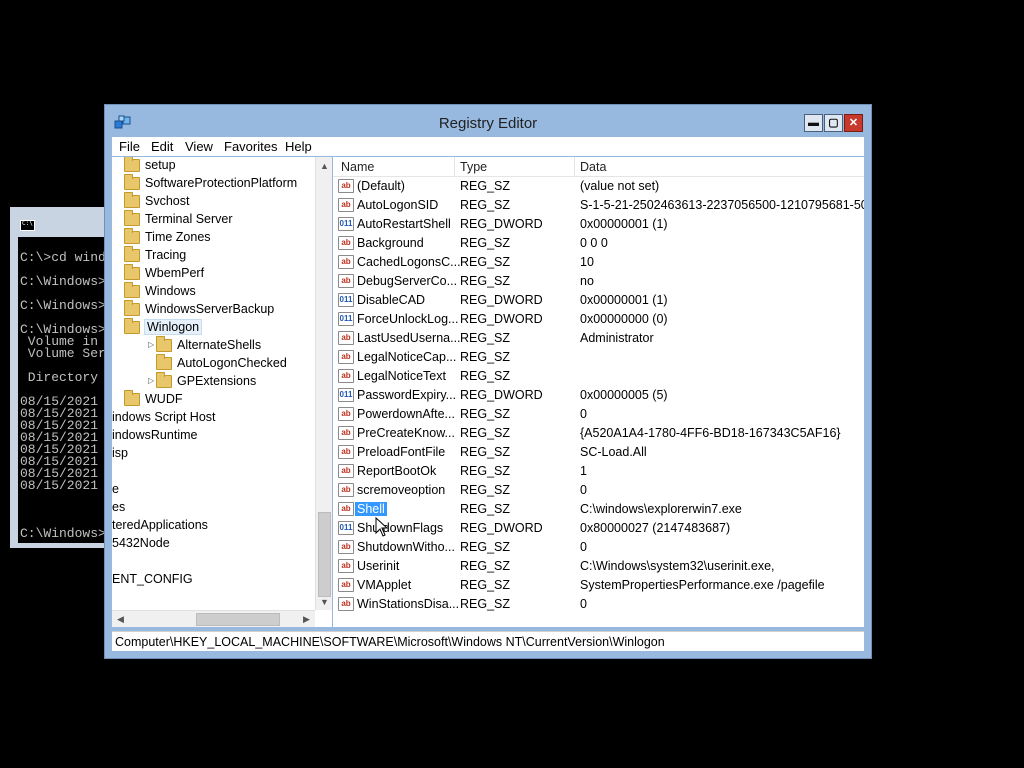 The width and height of the screenshot is (1024, 768). I want to click on scroll-up-arrow-icon: ▲, so click(324, 165).